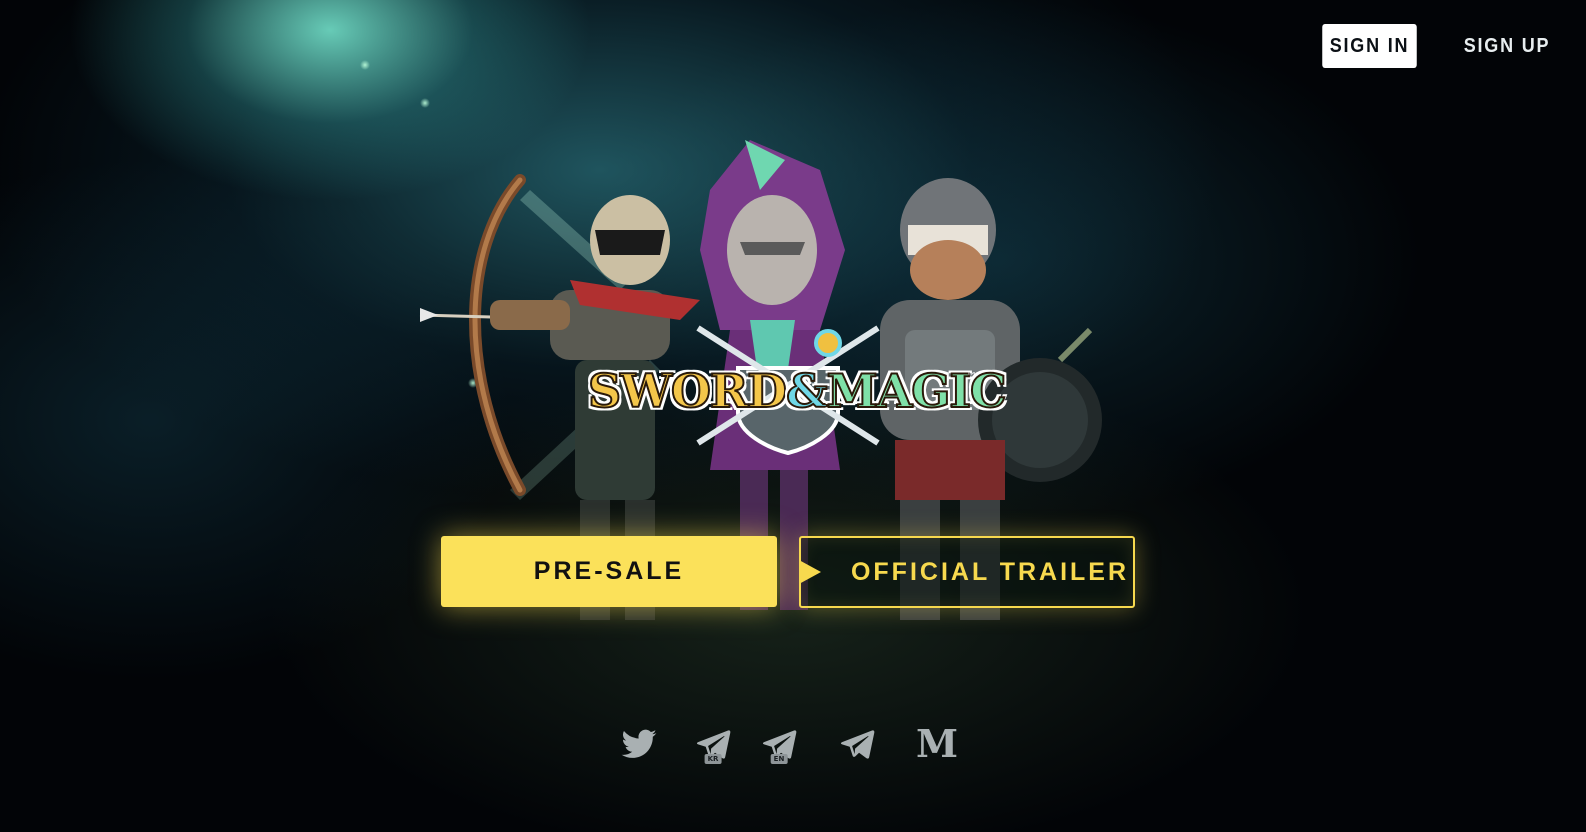 The width and height of the screenshot is (1586, 832). What do you see at coordinates (917, 391) in the screenshot?
I see `logo-magic-text: MAGIC` at bounding box center [917, 391].